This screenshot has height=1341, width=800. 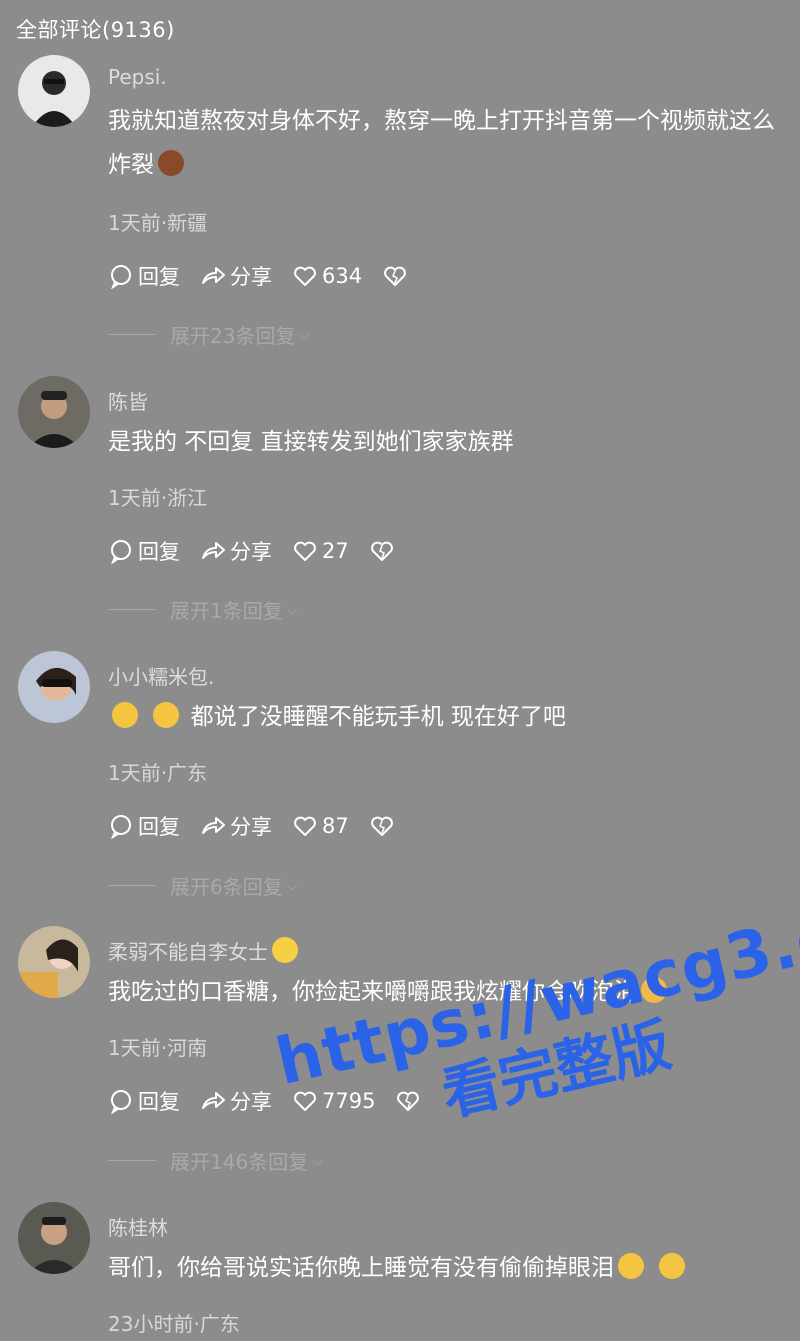 I want to click on expand-replies: 展开1条回复 ⌵, so click(x=202, y=609).